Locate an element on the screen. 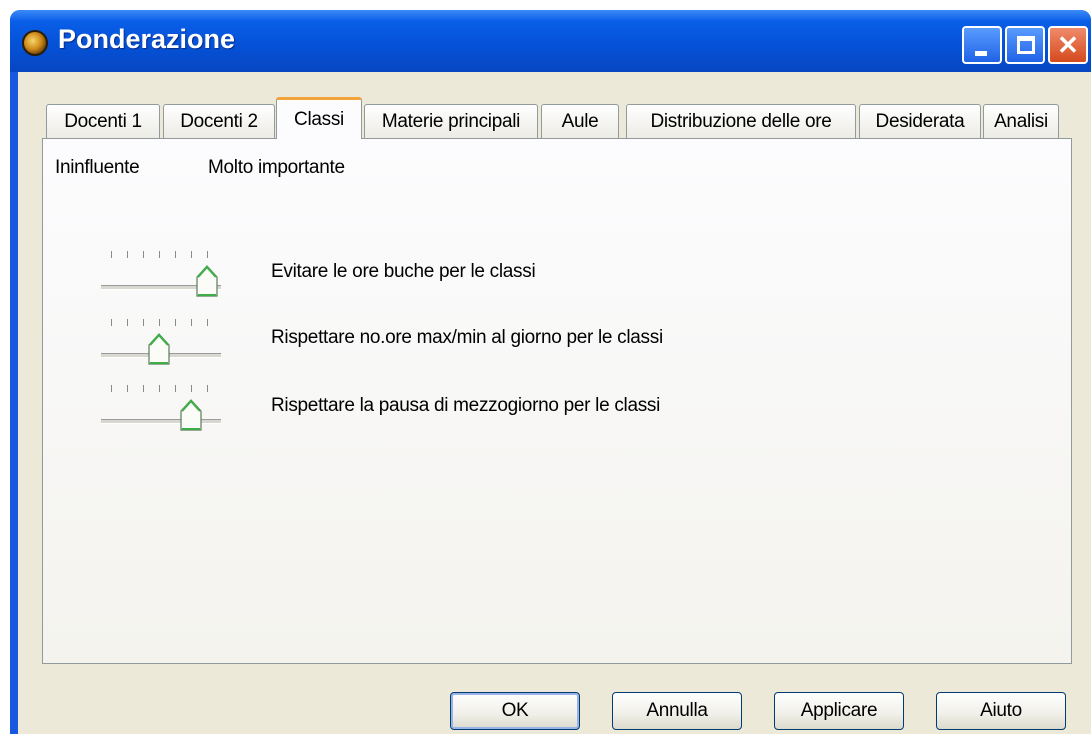 The width and height of the screenshot is (1091, 734). maximize-button is located at coordinates (1025, 45).